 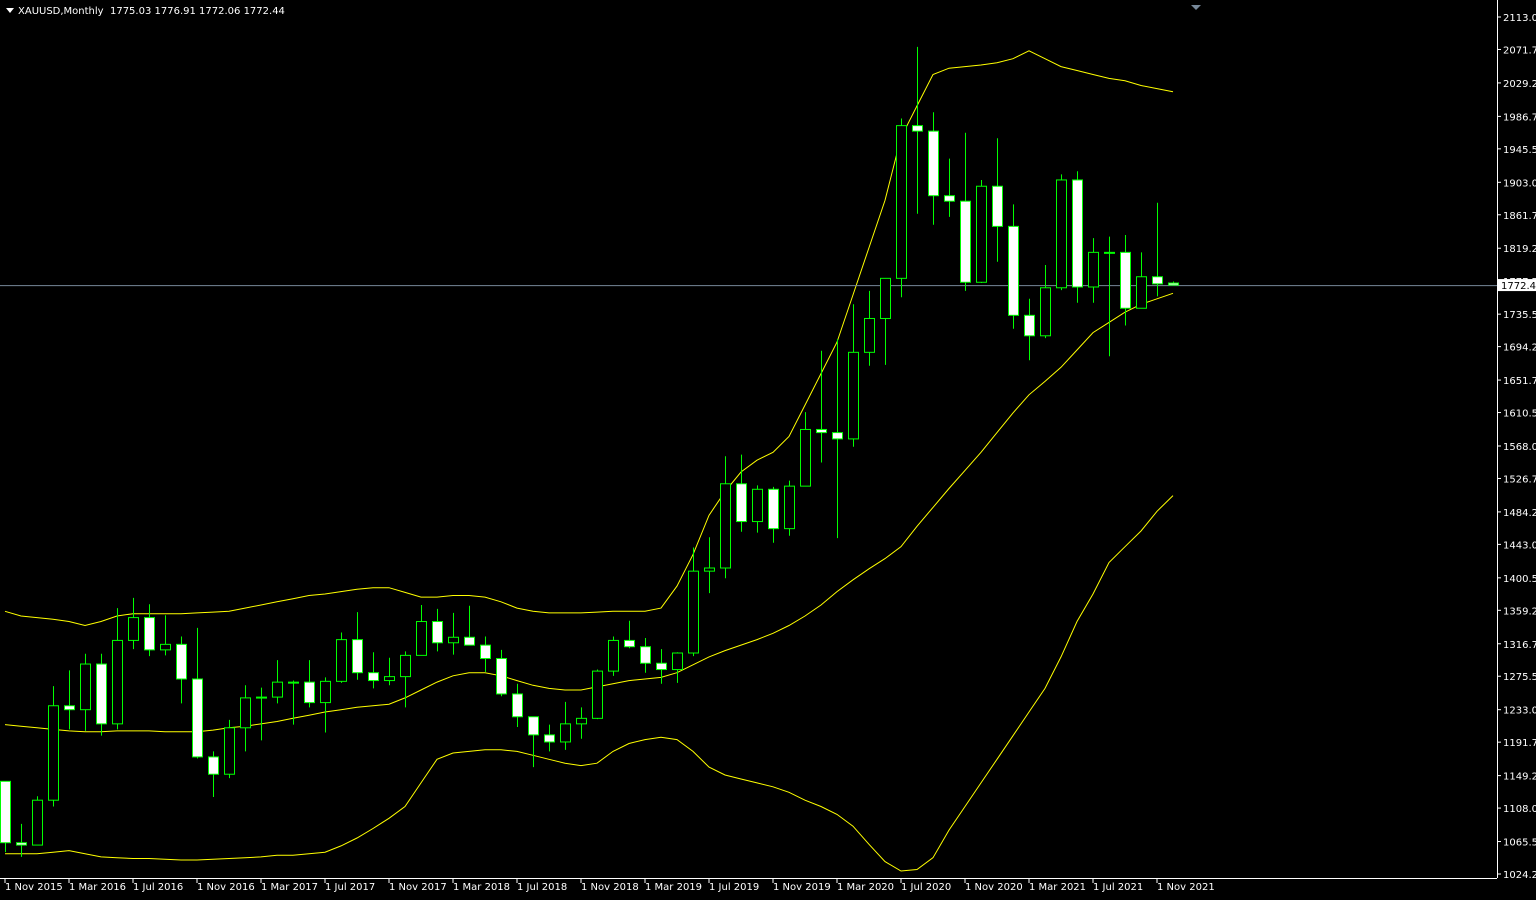 I want to click on time-tick-label: 1 Jul 2017, so click(x=350, y=887).